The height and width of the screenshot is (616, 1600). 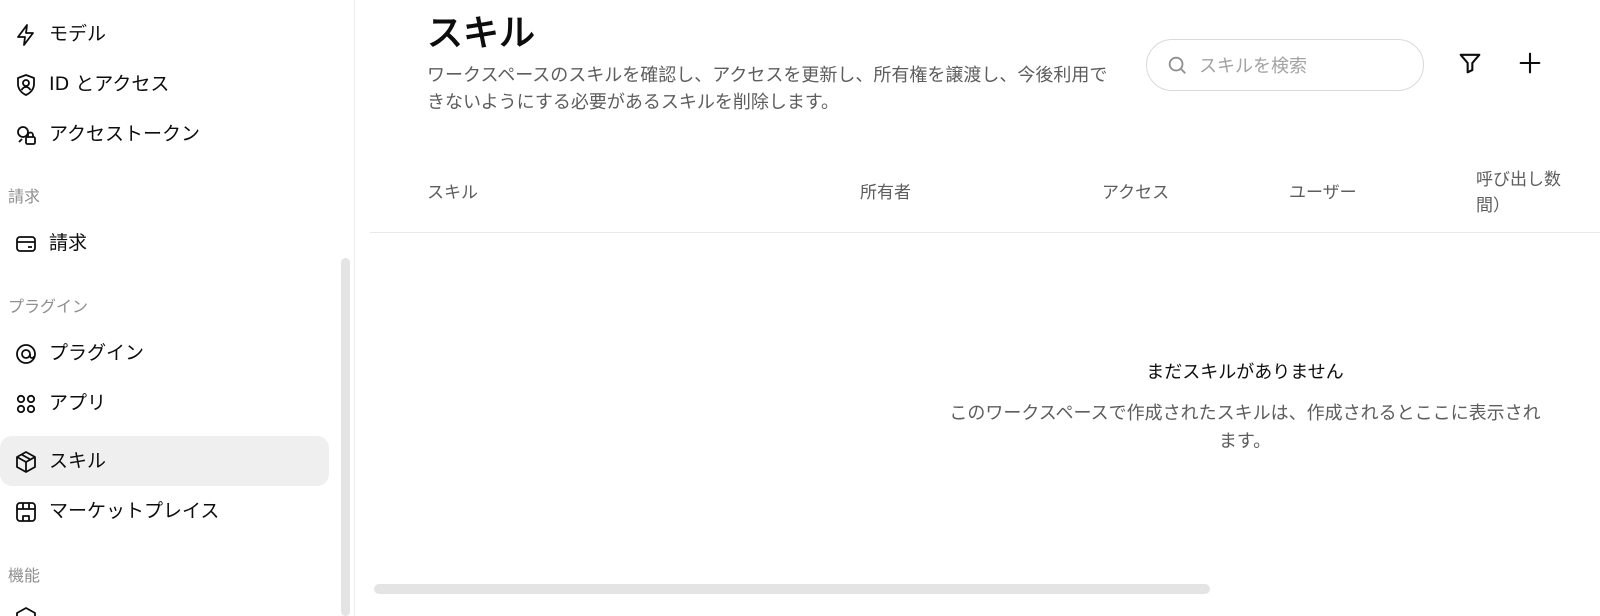 I want to click on search-input, so click(x=1304, y=66).